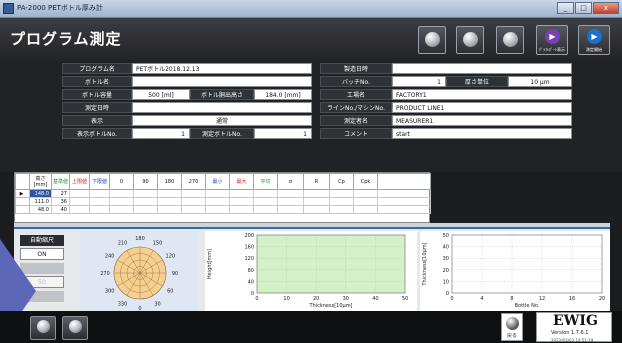 Image resolution: width=622 pixels, height=343 pixels. I want to click on bottle-capacity-label: ボトル容量, so click(97, 94).